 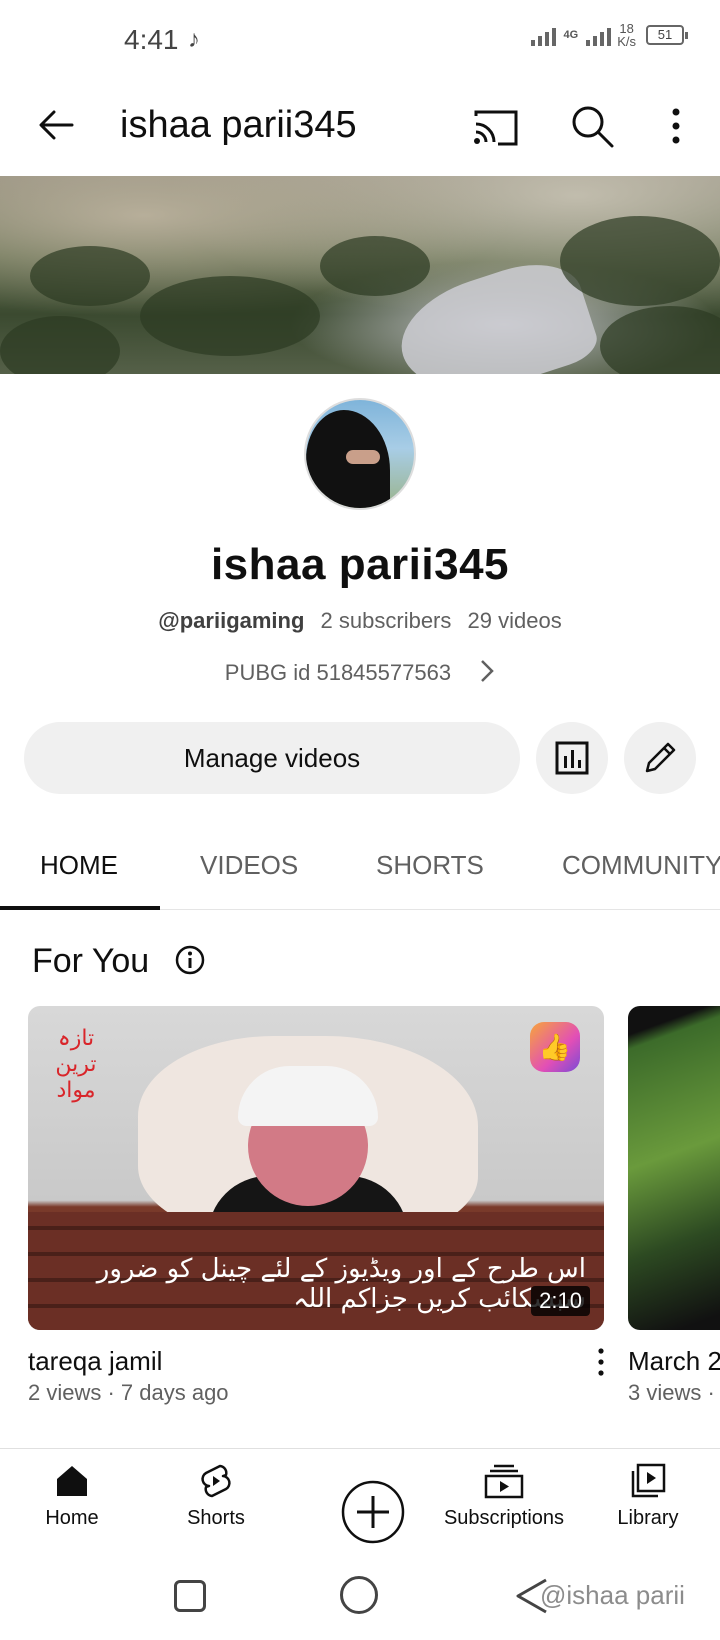 I want to click on create-button, so click(x=373, y=1512).